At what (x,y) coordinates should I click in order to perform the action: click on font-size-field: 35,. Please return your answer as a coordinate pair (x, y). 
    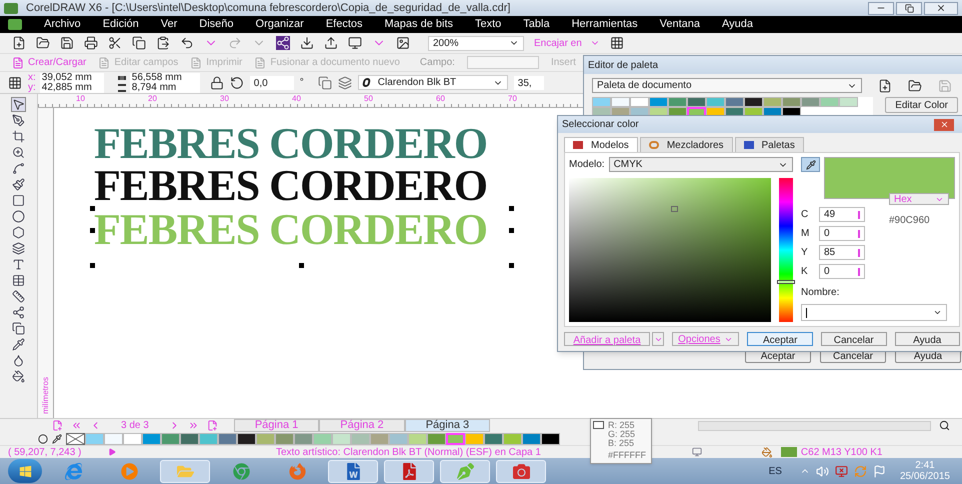
    Looking at the image, I should click on (529, 83).